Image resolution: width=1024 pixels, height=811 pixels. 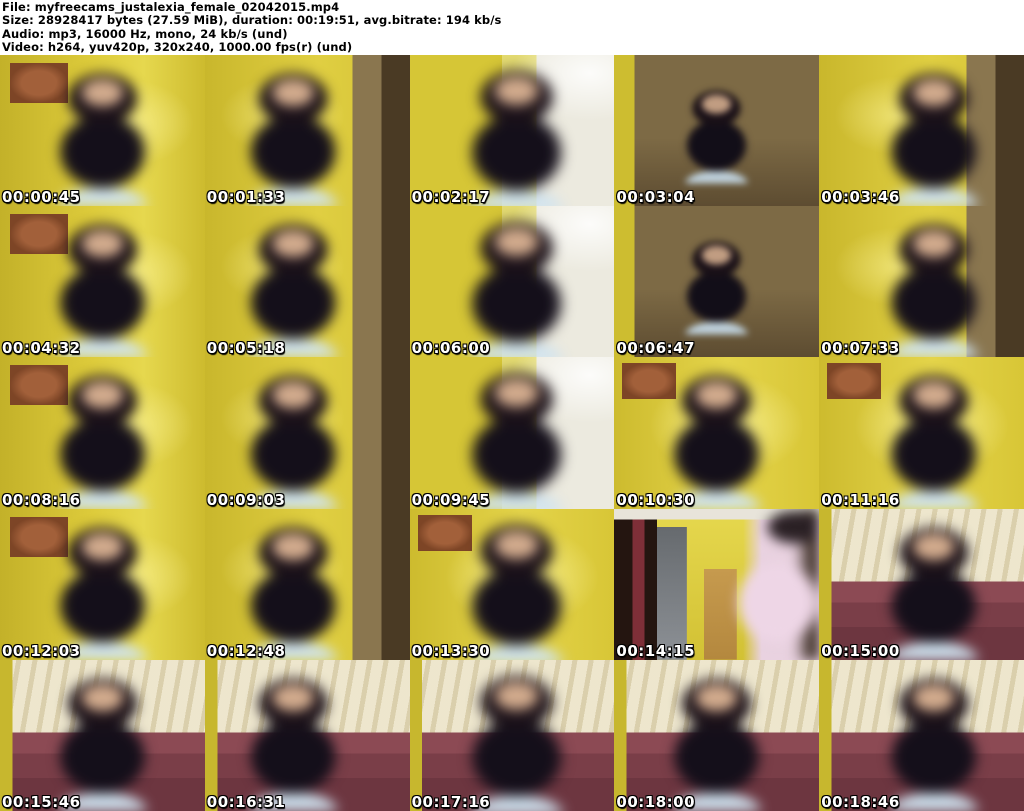 I want to click on video-thumbnail: 00:09:45, so click(x=512, y=433).